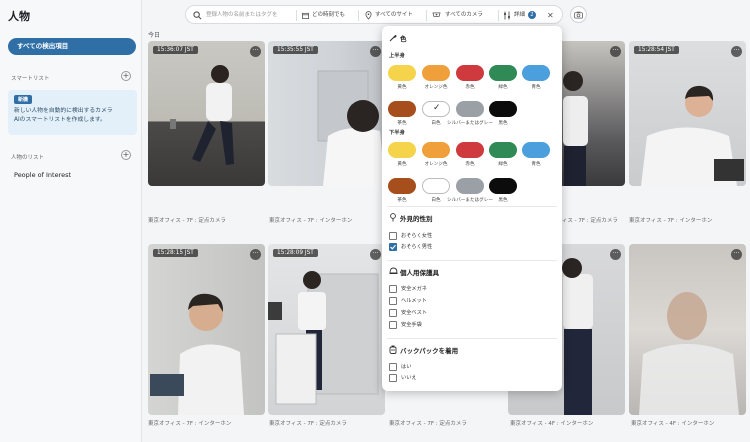 The height and width of the screenshot is (442, 750). Describe the element at coordinates (403, 39) in the screenshot. I see `color-section-title: 色` at that location.